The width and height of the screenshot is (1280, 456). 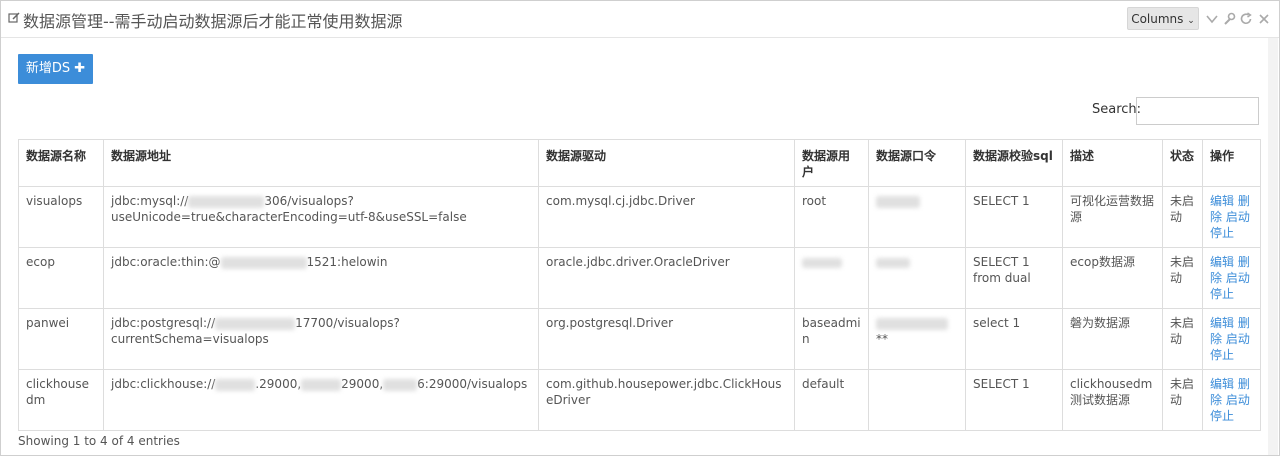 What do you see at coordinates (321, 163) in the screenshot?
I see `column-header: 数据源地址` at bounding box center [321, 163].